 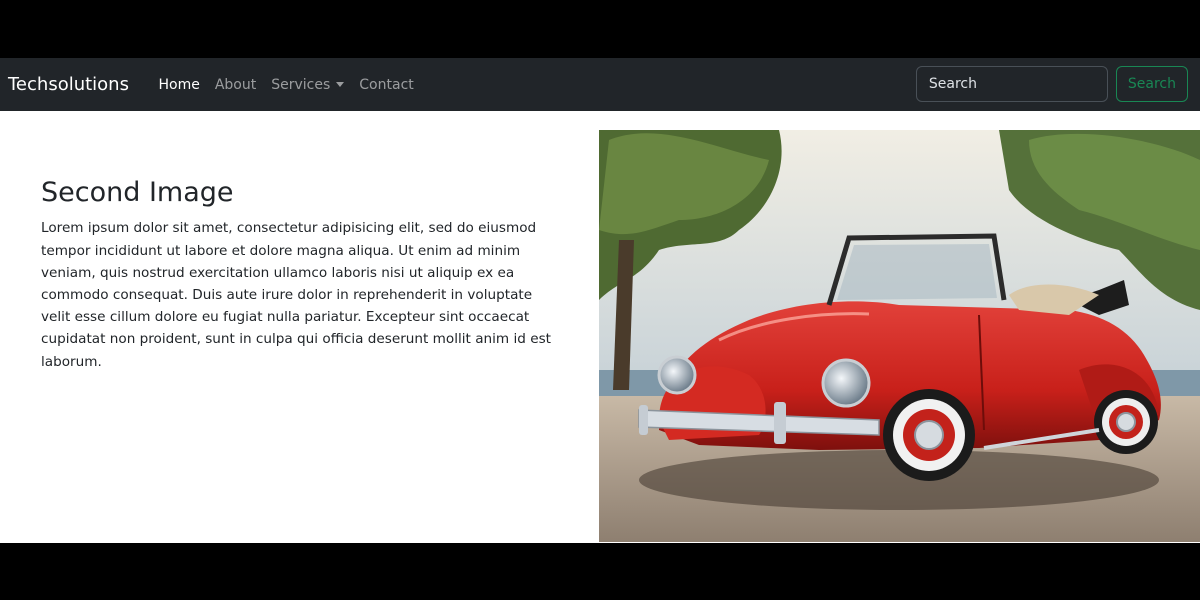 I want to click on nav-link-contact: Contact, so click(x=386, y=85).